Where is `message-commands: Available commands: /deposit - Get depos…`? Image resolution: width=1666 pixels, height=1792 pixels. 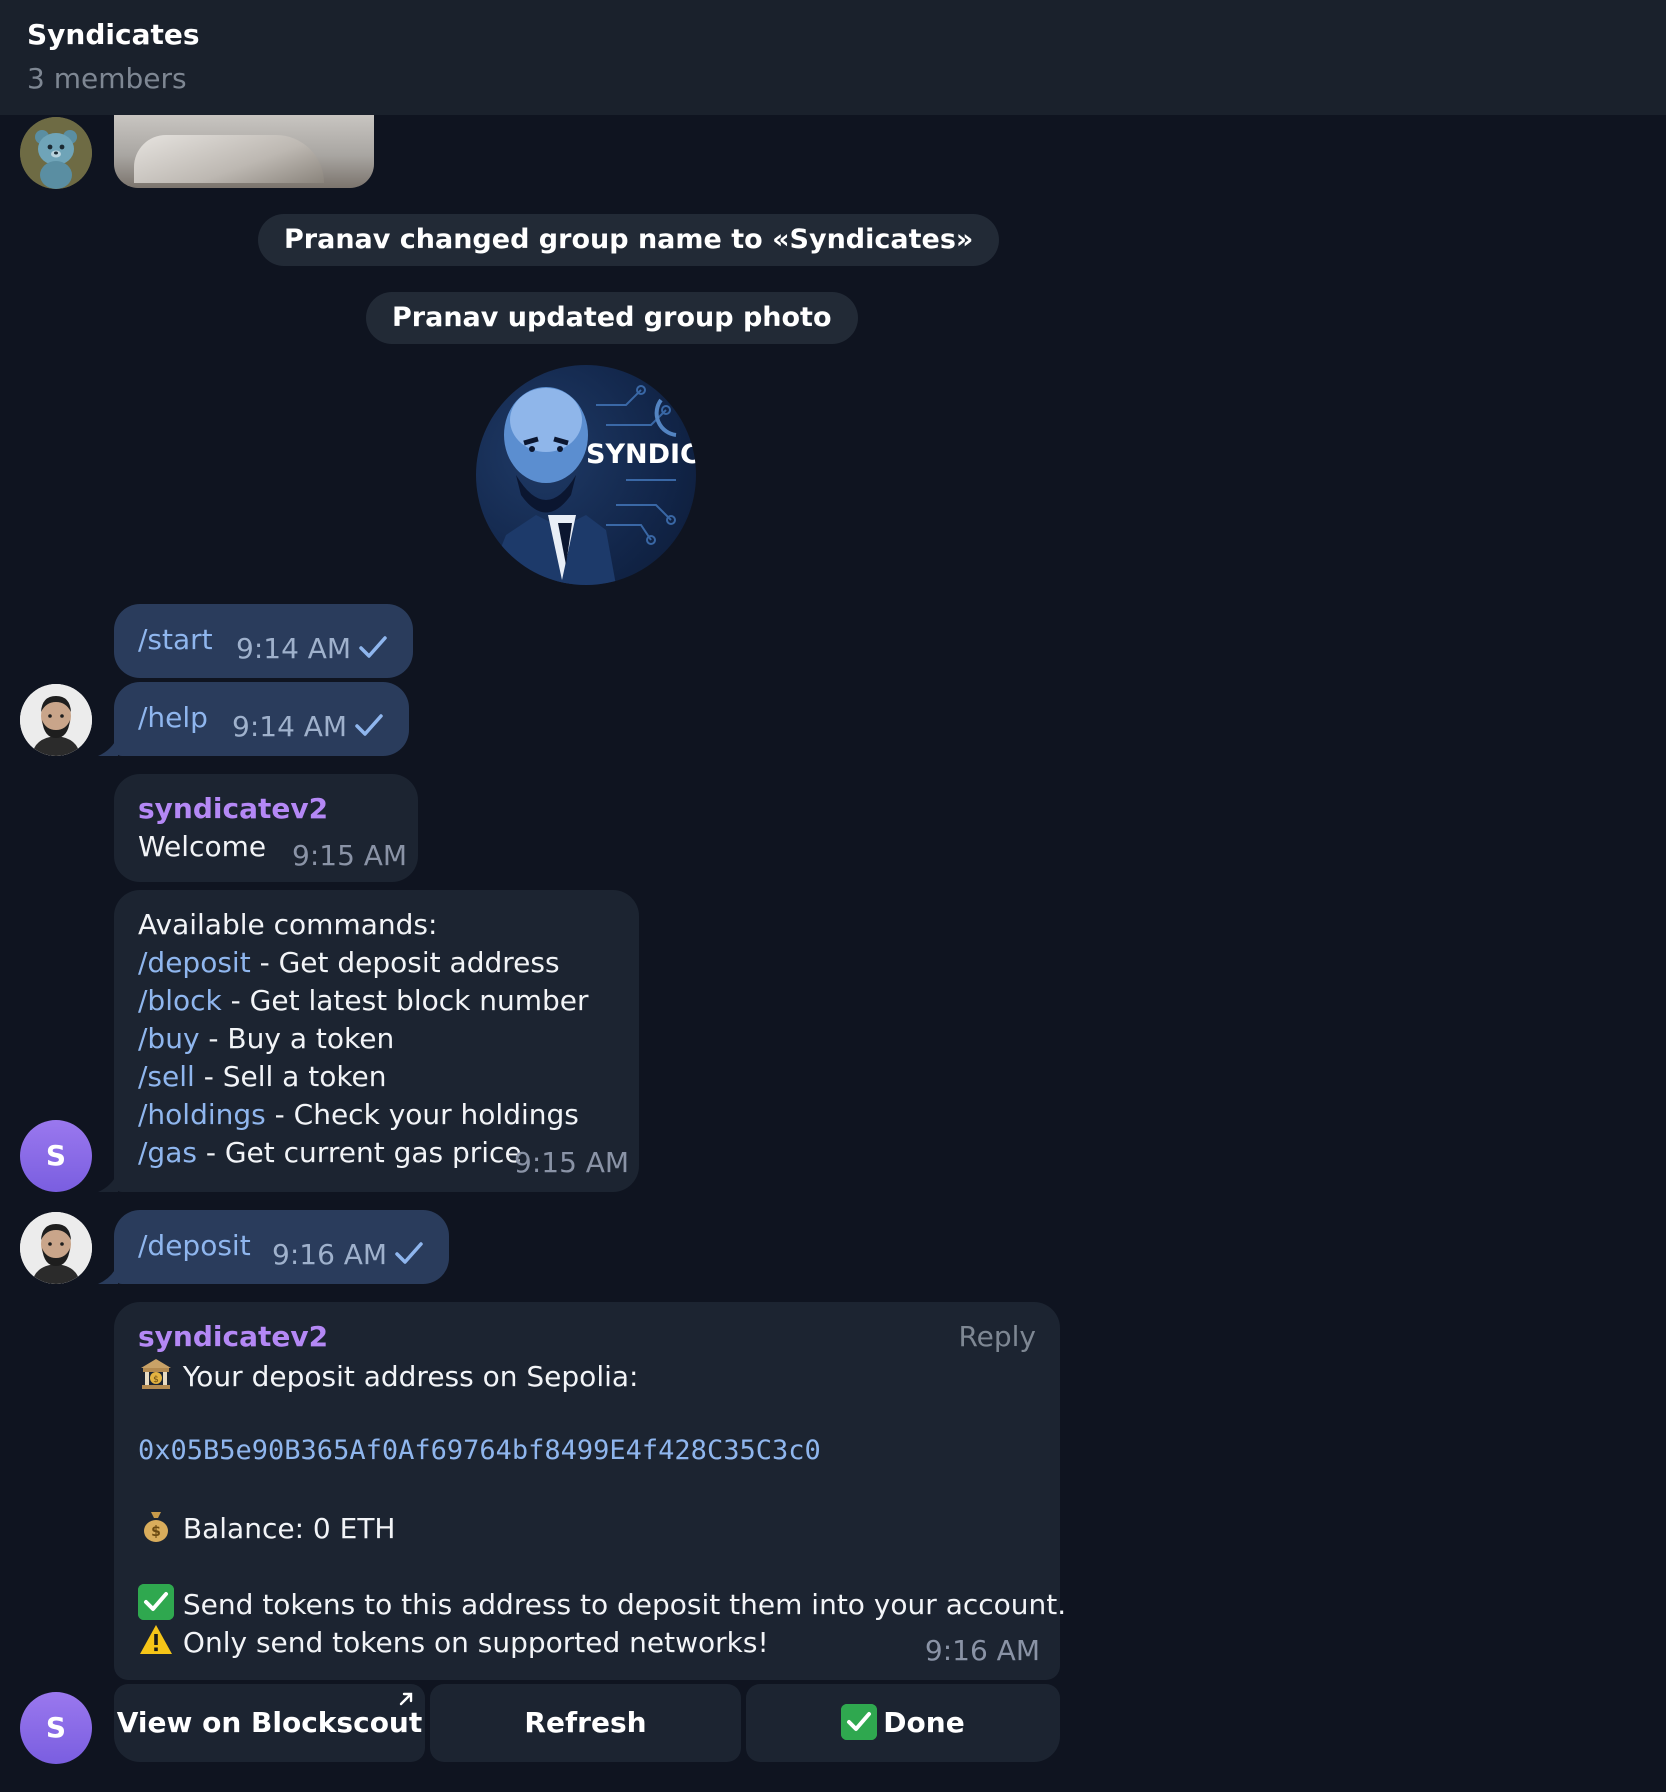
message-commands: Available commands: /deposit - Get depos… is located at coordinates (376, 1041).